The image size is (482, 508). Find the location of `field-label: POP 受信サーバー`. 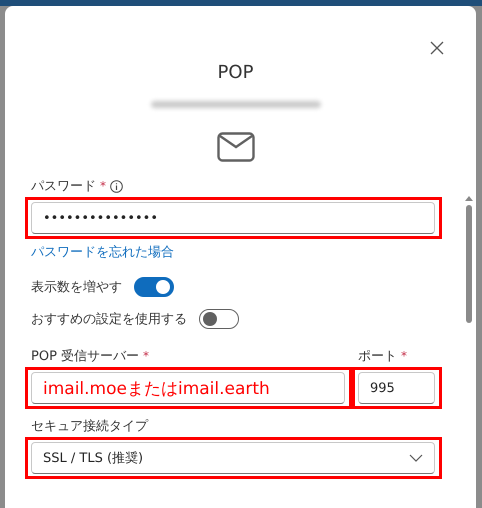

field-label: POP 受信サーバー is located at coordinates (85, 356).